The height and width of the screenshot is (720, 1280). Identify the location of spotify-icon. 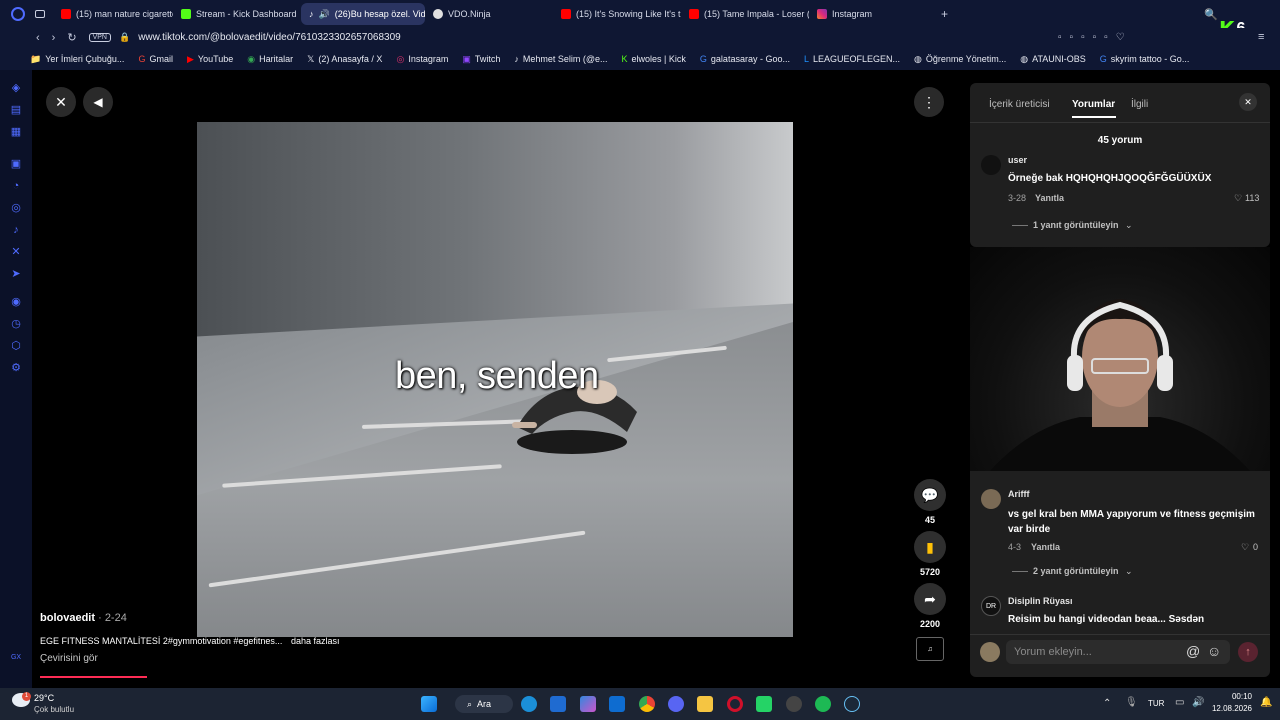
(823, 704).